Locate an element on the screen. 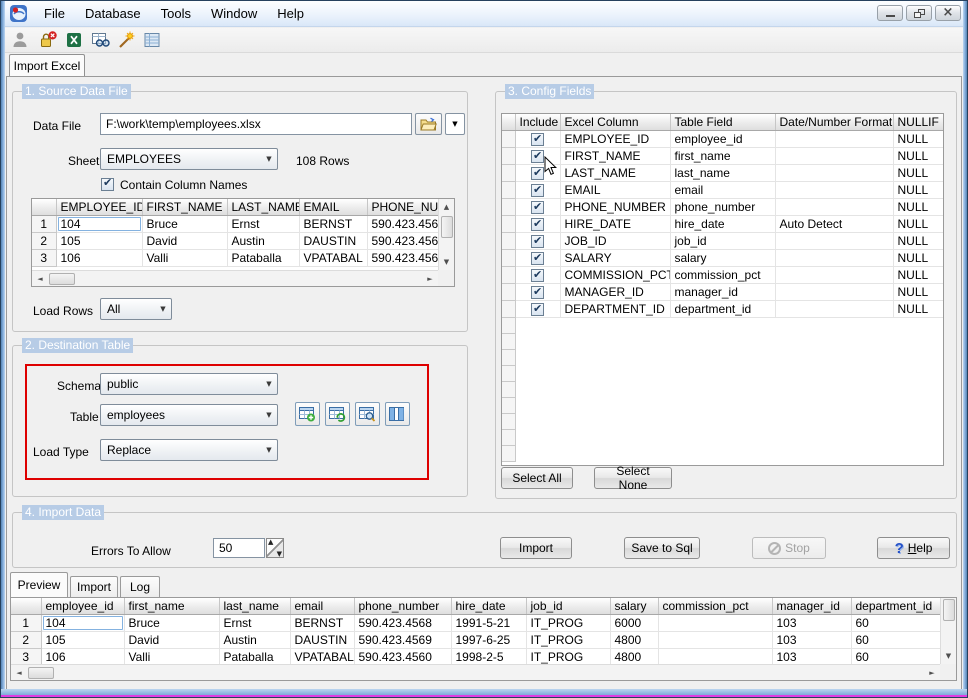 The image size is (968, 698). cell: EMPLOYEE_ID is located at coordinates (615, 139).